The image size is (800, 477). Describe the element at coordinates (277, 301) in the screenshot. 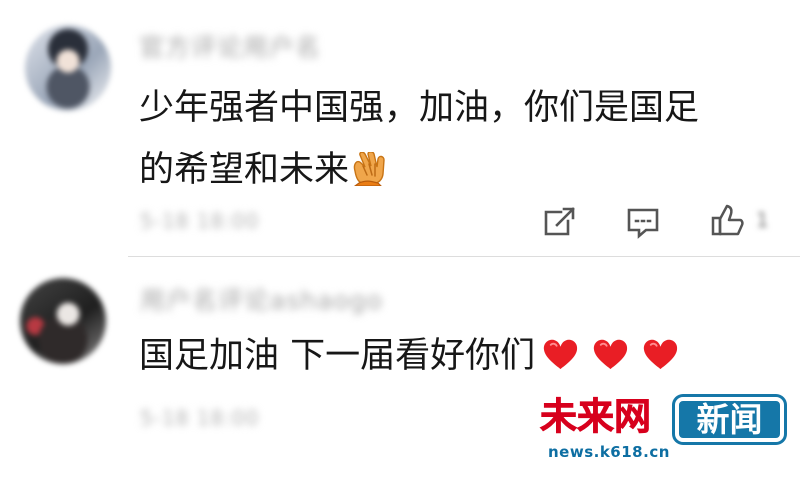

I see `username: 用户名评论ashaogo` at that location.